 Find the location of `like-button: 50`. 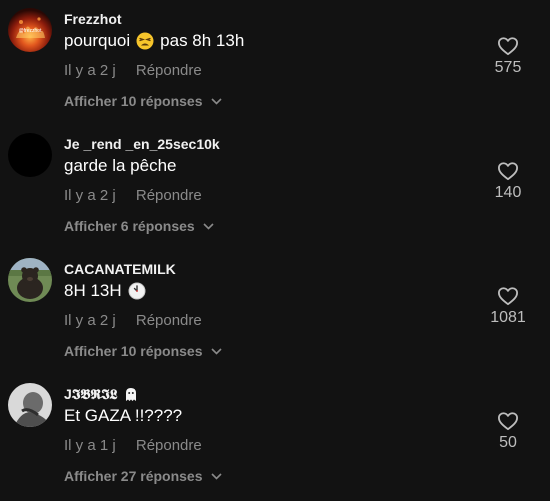

like-button: 50 is located at coordinates (508, 431).